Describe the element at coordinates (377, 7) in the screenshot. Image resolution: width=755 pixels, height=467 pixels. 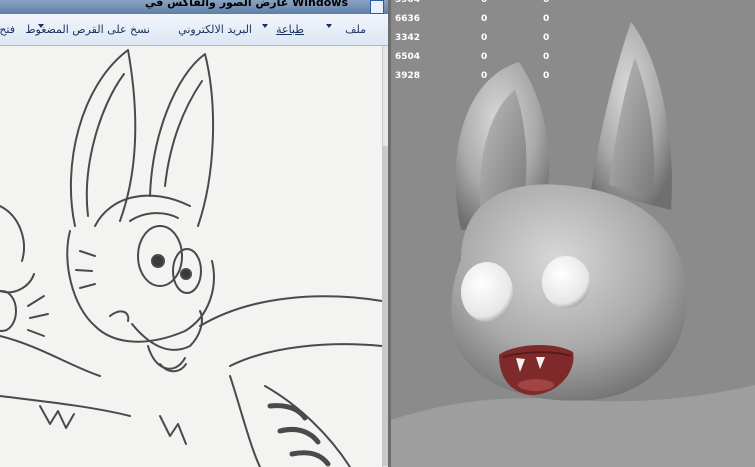
I see `viewer-app-icon` at that location.